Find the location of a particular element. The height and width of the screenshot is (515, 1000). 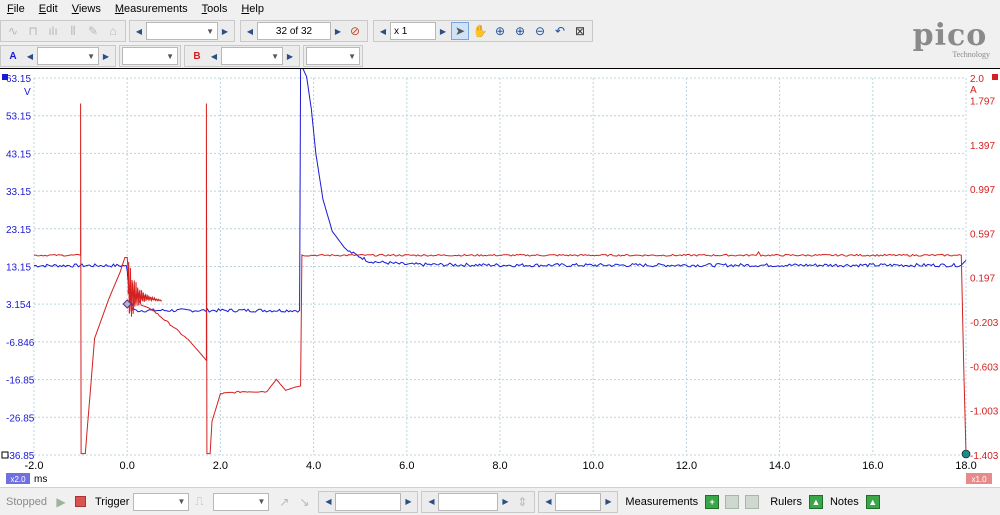

channel-b-coupling-dropdown: ▼ is located at coordinates (333, 56).